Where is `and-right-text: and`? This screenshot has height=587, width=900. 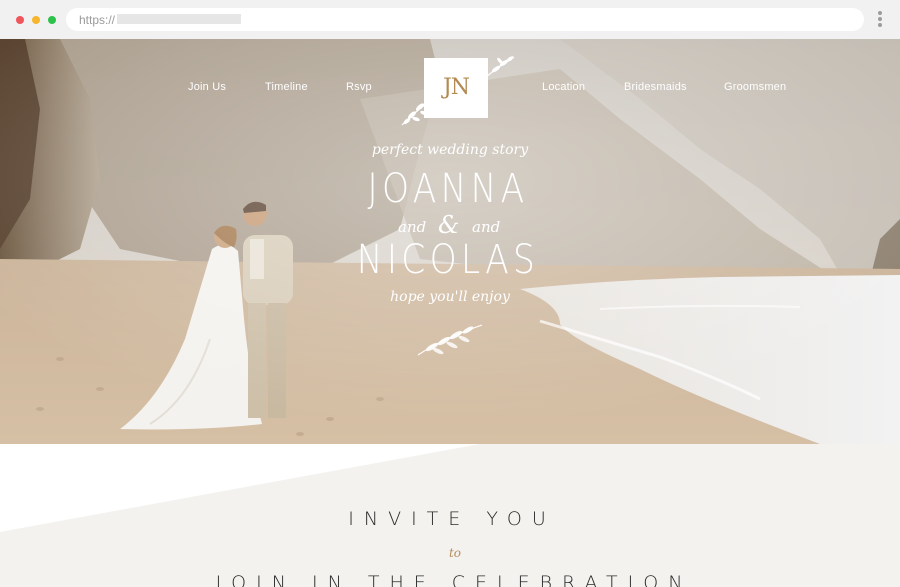 and-right-text: and is located at coordinates (486, 227).